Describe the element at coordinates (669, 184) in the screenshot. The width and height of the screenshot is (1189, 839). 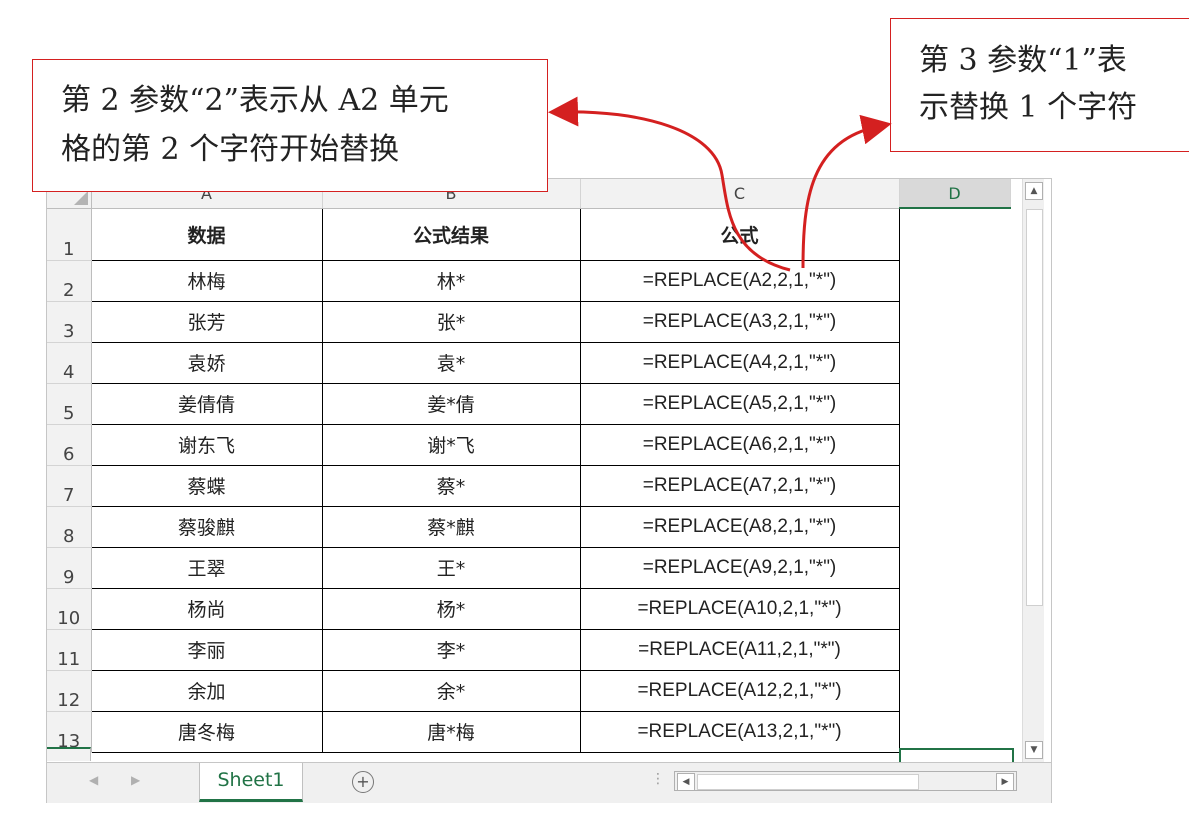
I see `arrow-to-param2-callout` at that location.